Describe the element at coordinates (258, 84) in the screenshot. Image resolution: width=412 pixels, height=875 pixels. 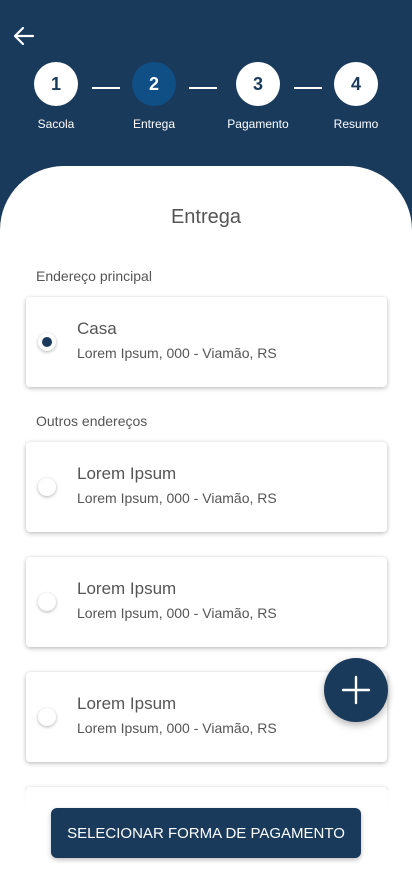
I see `step-number: 3` at that location.